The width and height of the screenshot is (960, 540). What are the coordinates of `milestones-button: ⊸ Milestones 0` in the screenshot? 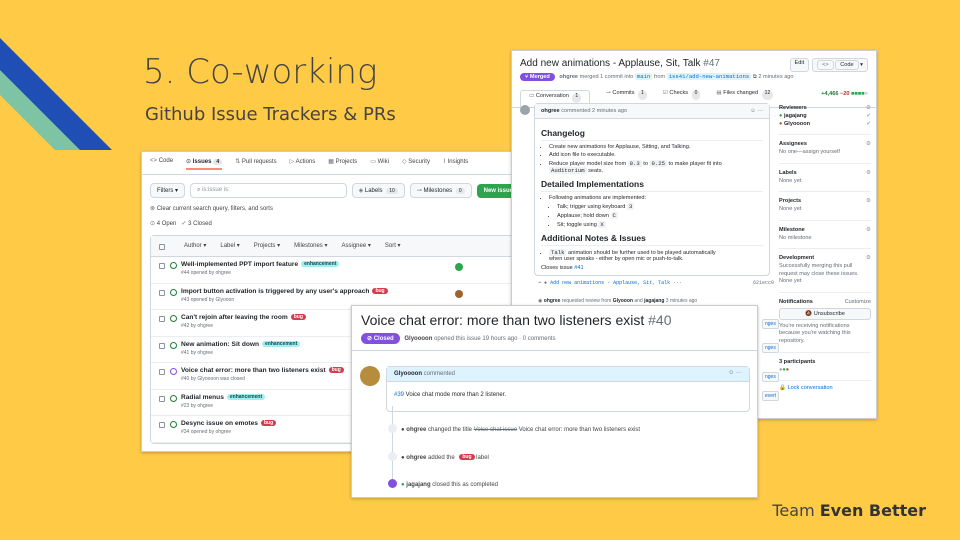 It's located at (440, 190).